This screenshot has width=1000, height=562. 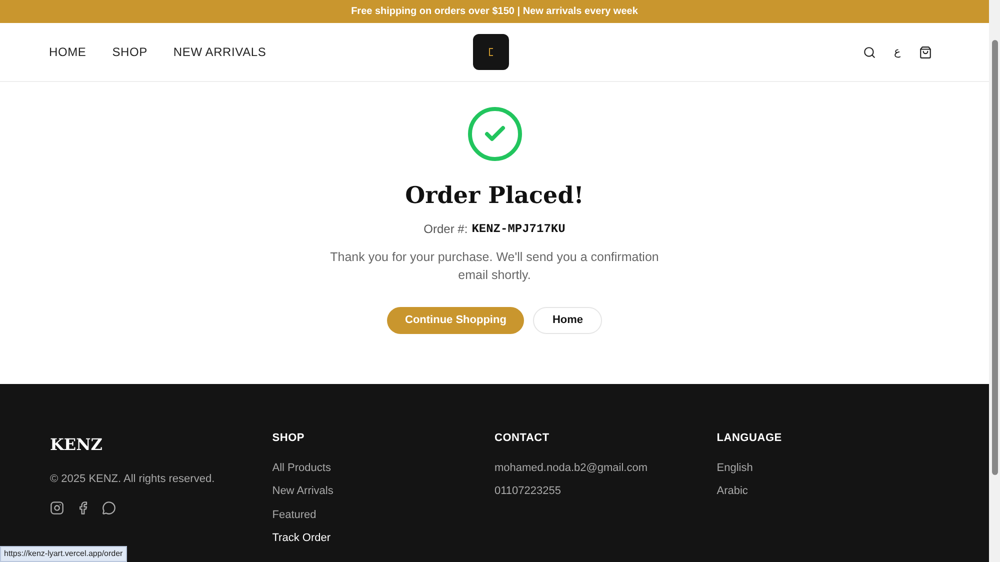 What do you see at coordinates (571, 468) in the screenshot?
I see `footer-link: mohamed.noda.b2@gmail.com` at bounding box center [571, 468].